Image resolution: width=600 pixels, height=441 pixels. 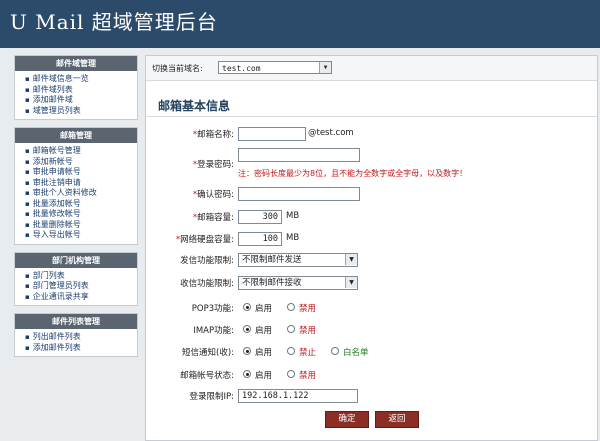 What do you see at coordinates (114, 22) in the screenshot?
I see `app-title: U Mail 超域管理后台` at bounding box center [114, 22].